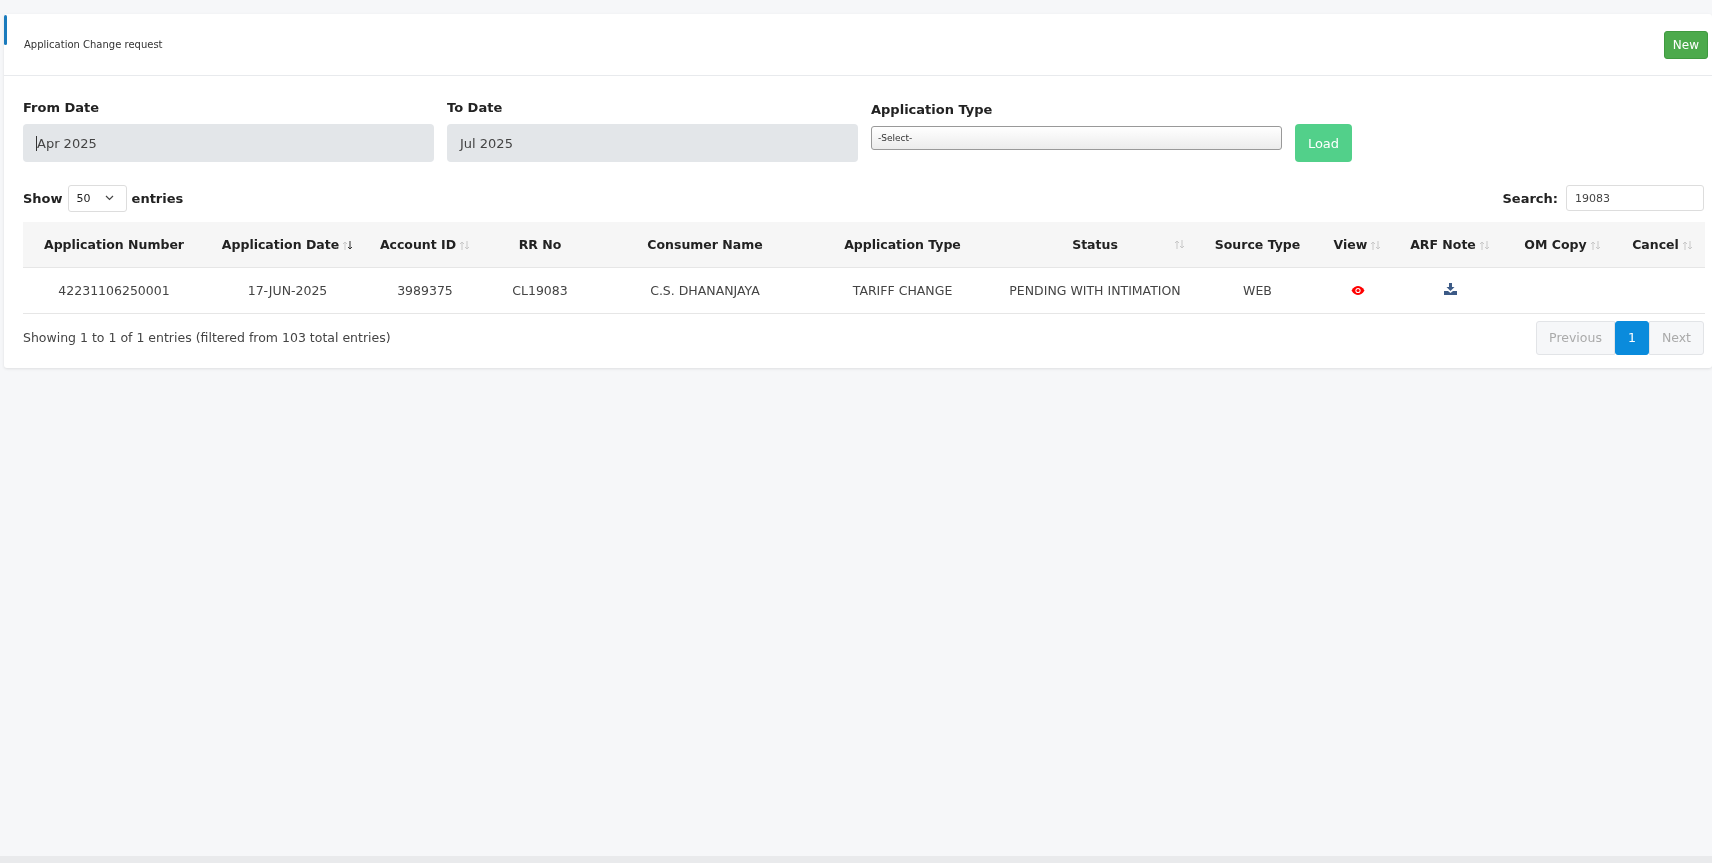 This screenshot has width=1712, height=863. I want to click on column-header: View, so click(1357, 244).